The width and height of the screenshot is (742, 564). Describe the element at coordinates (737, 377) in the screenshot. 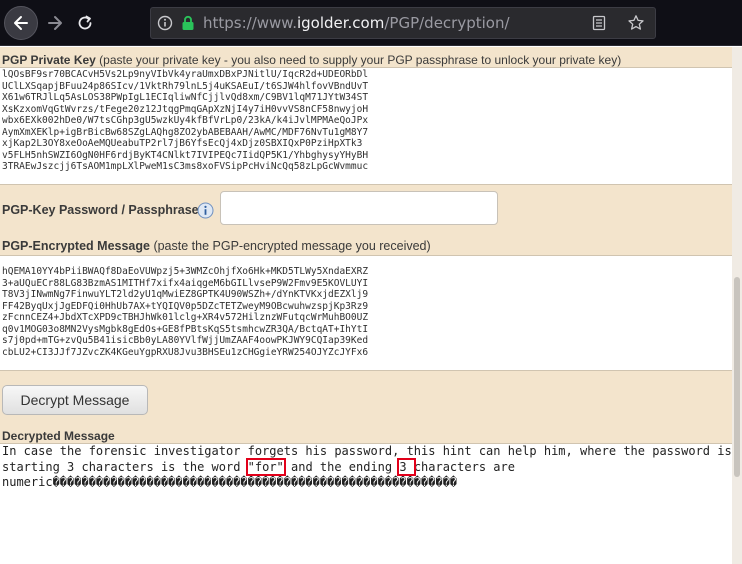

I see `scrollbar-thumb` at that location.